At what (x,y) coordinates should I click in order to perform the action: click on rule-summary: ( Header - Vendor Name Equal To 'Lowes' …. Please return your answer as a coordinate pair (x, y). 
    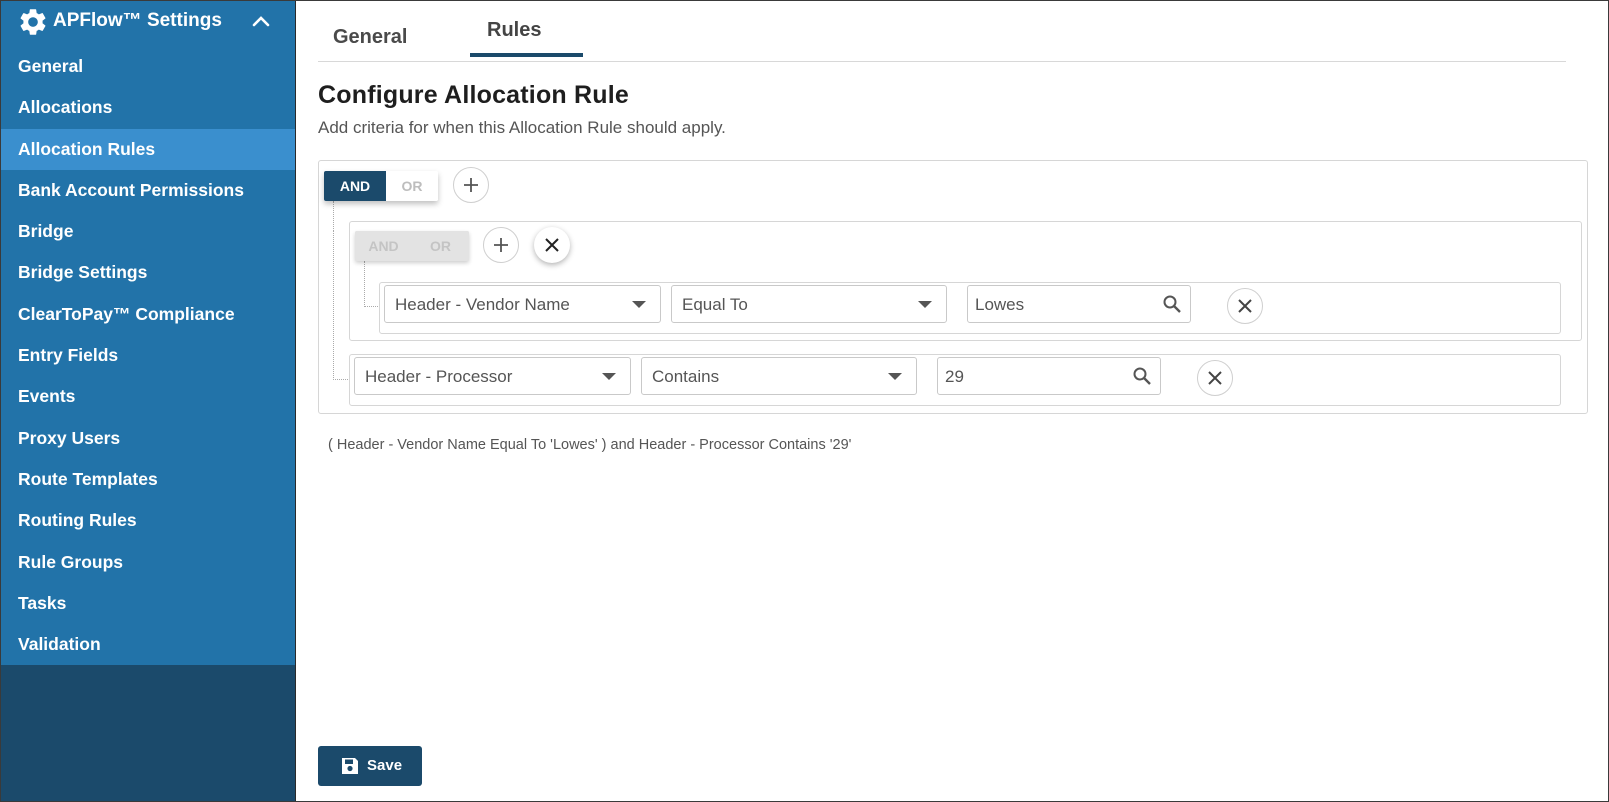
    Looking at the image, I should click on (590, 445).